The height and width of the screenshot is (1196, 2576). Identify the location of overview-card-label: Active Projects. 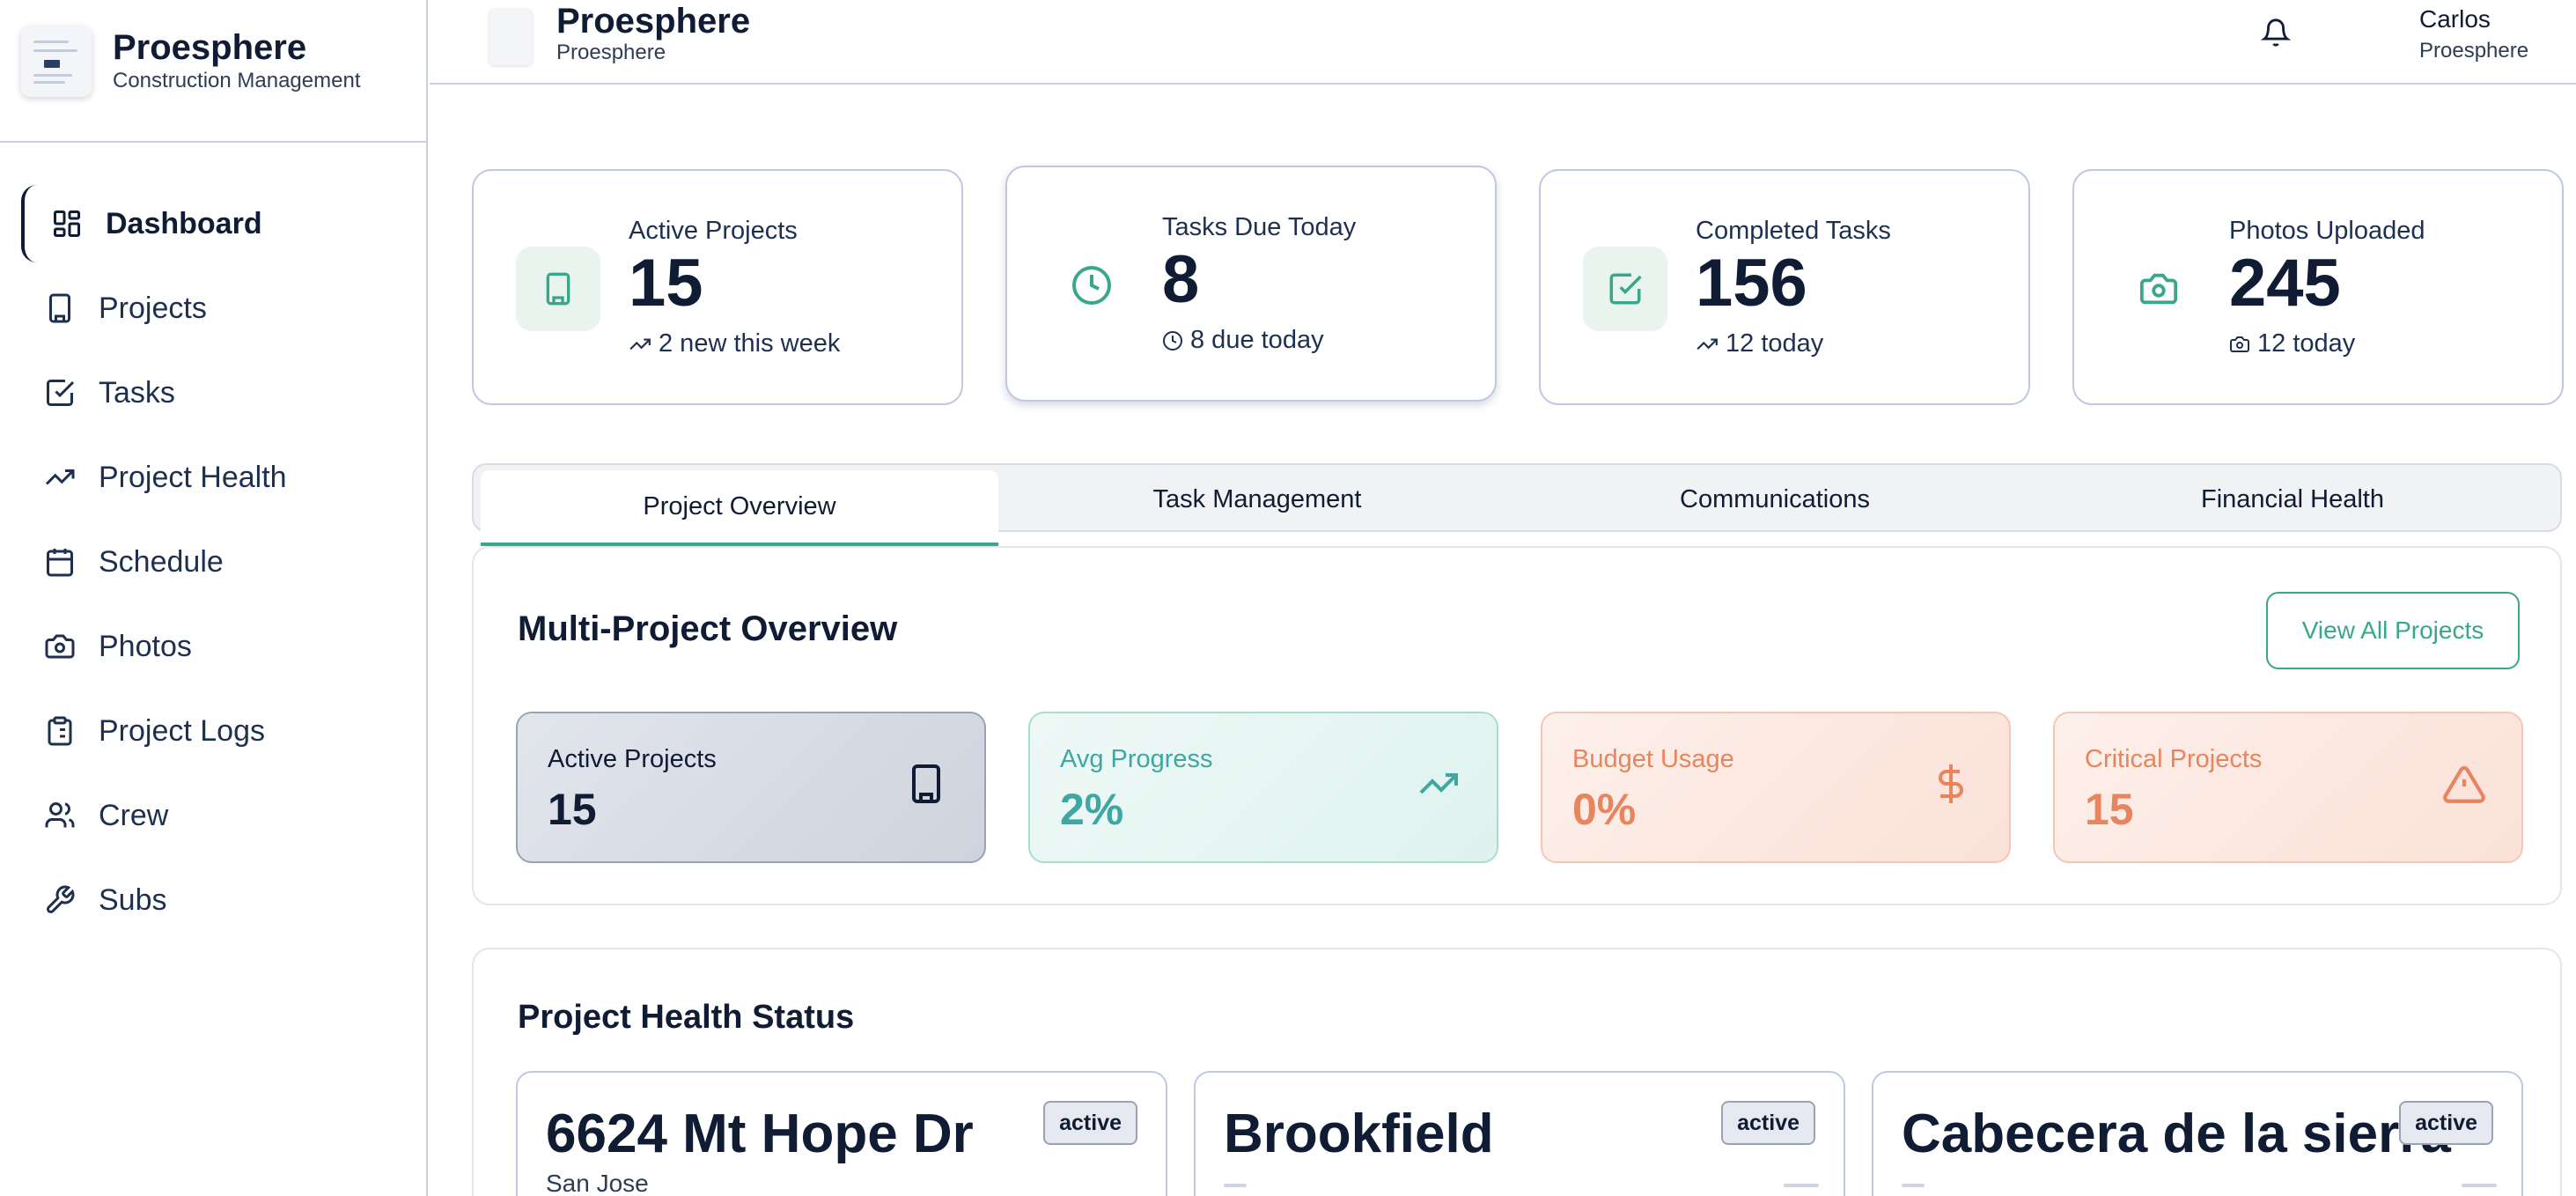
(632, 759).